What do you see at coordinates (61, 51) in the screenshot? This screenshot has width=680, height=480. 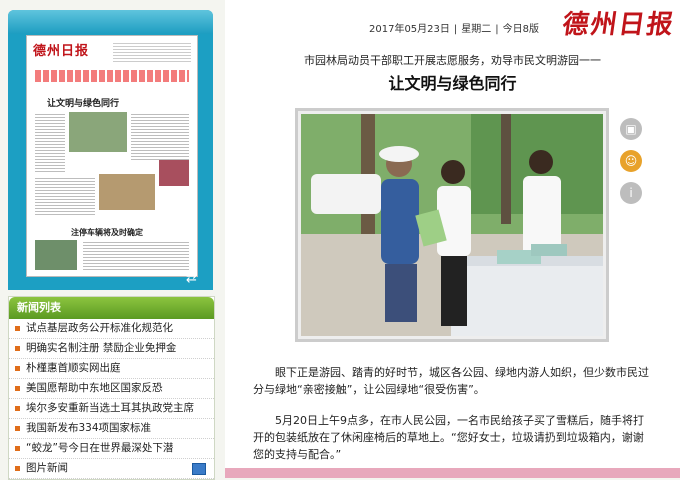 I see `thumbnail-logo: 德州日报` at bounding box center [61, 51].